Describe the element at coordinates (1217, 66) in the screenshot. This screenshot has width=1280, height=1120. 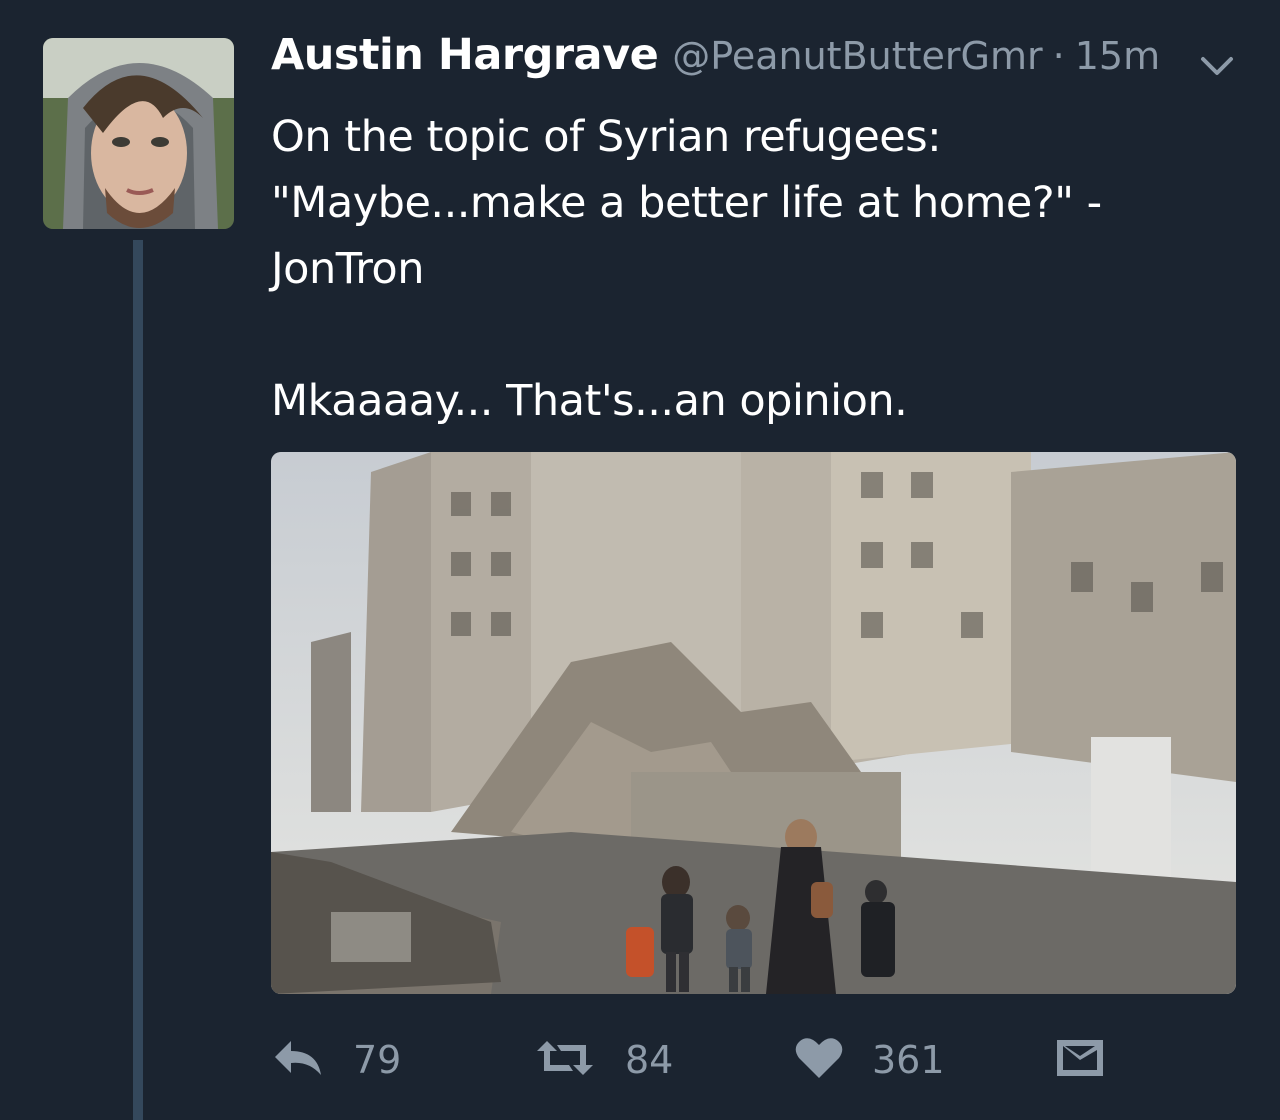
I see `chevron-down-icon` at that location.